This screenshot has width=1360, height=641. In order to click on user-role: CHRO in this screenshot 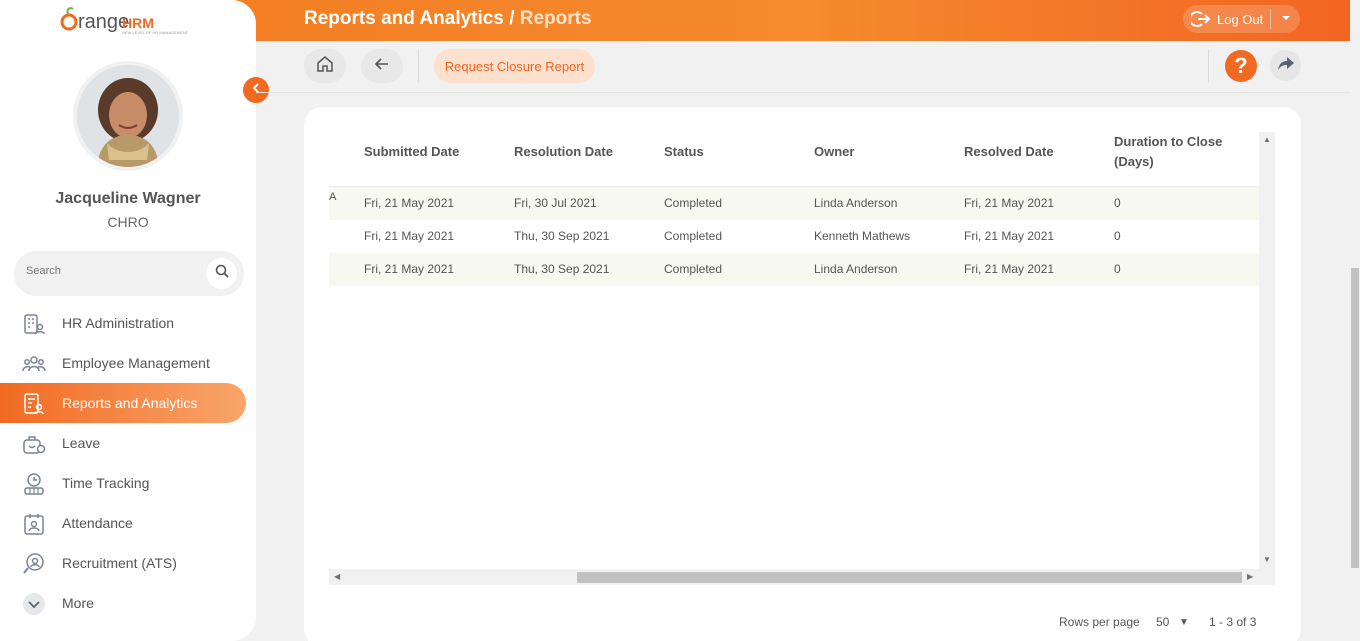, I will do `click(128, 222)`.